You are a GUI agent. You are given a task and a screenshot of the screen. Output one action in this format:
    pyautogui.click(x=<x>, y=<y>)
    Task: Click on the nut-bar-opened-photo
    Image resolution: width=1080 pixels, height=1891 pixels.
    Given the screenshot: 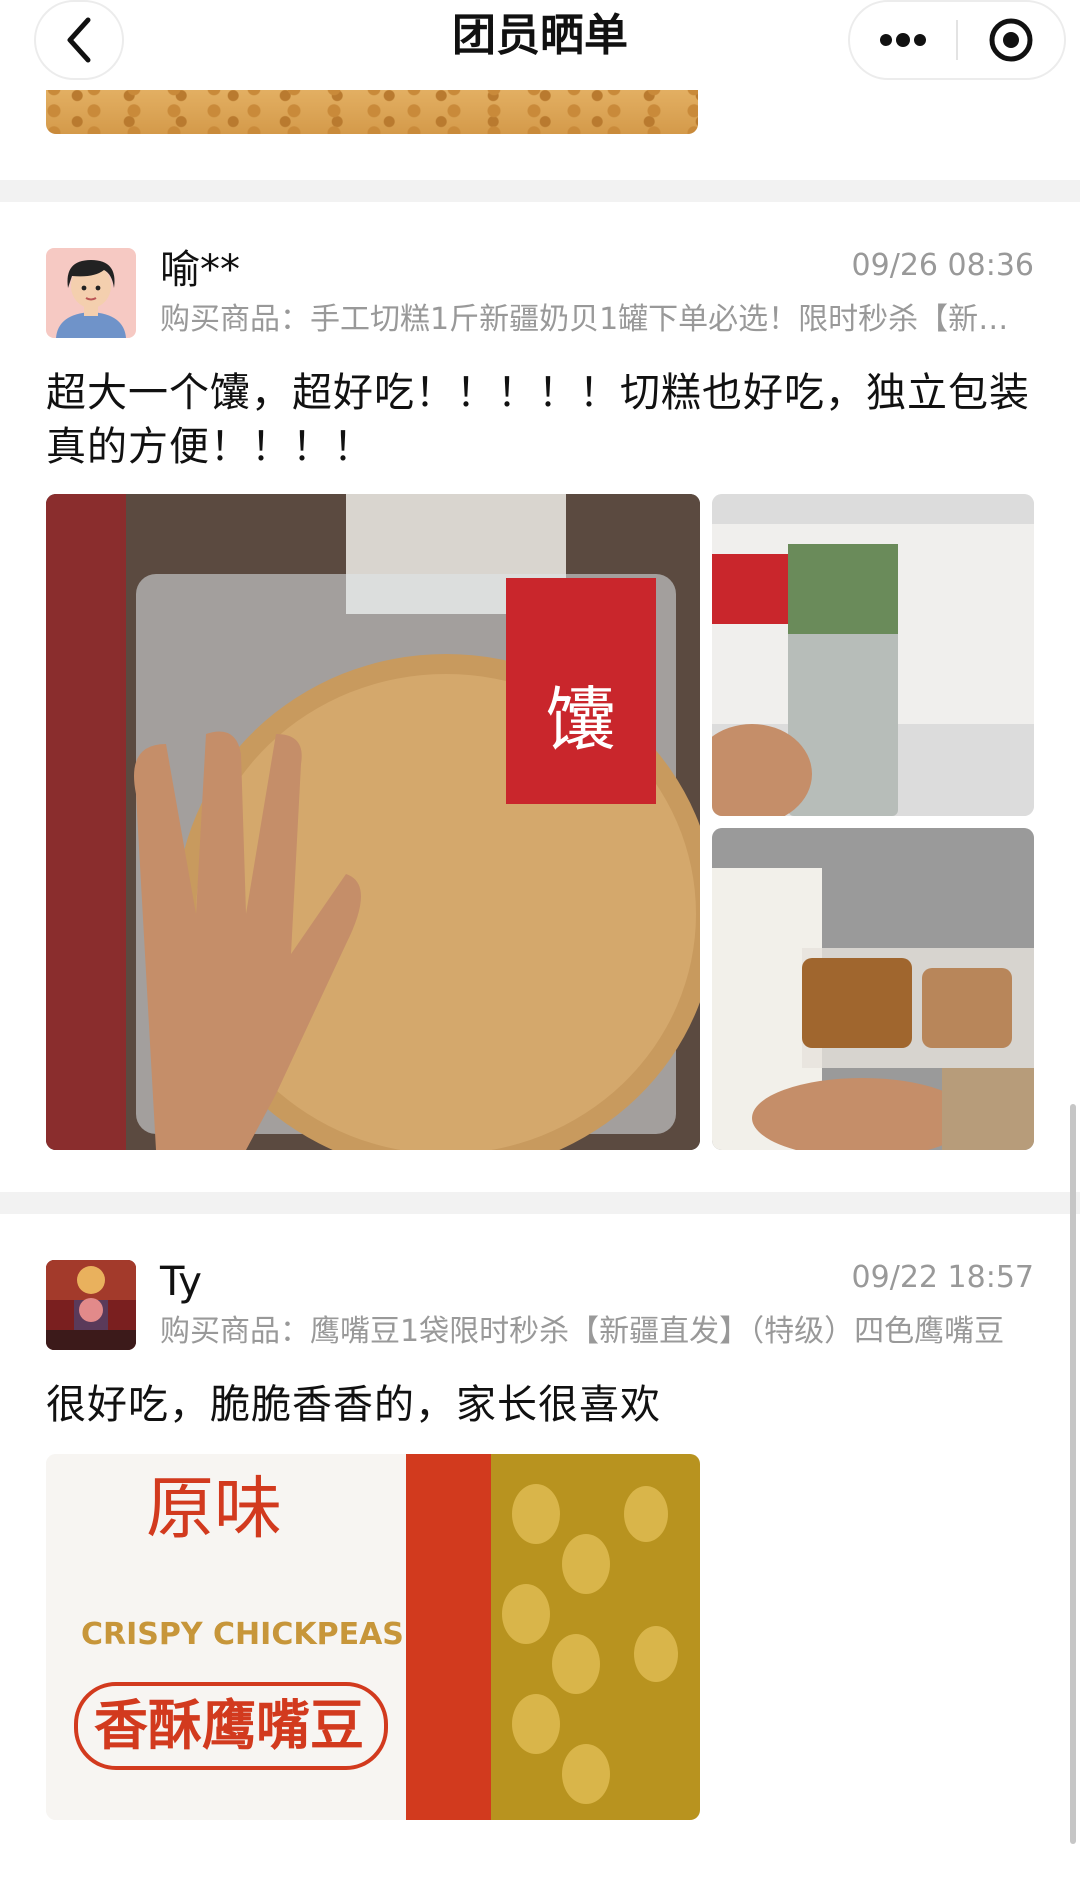 What is the action you would take?
    pyautogui.click(x=873, y=989)
    